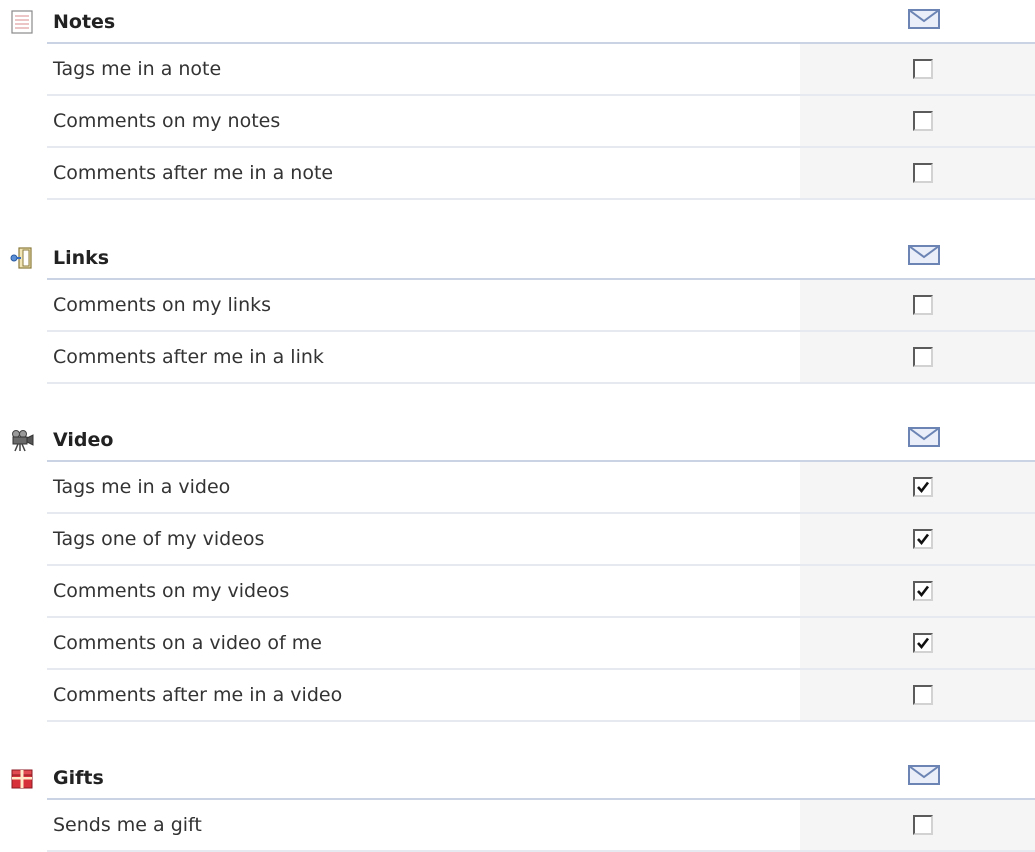 Image resolution: width=1035 pixels, height=852 pixels. I want to click on row-label: Comments after me in a note, so click(193, 173).